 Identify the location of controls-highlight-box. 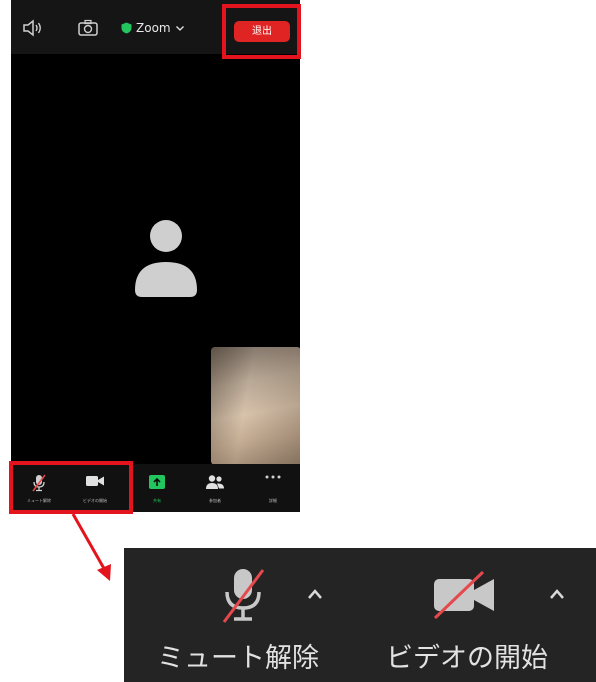
(71, 487).